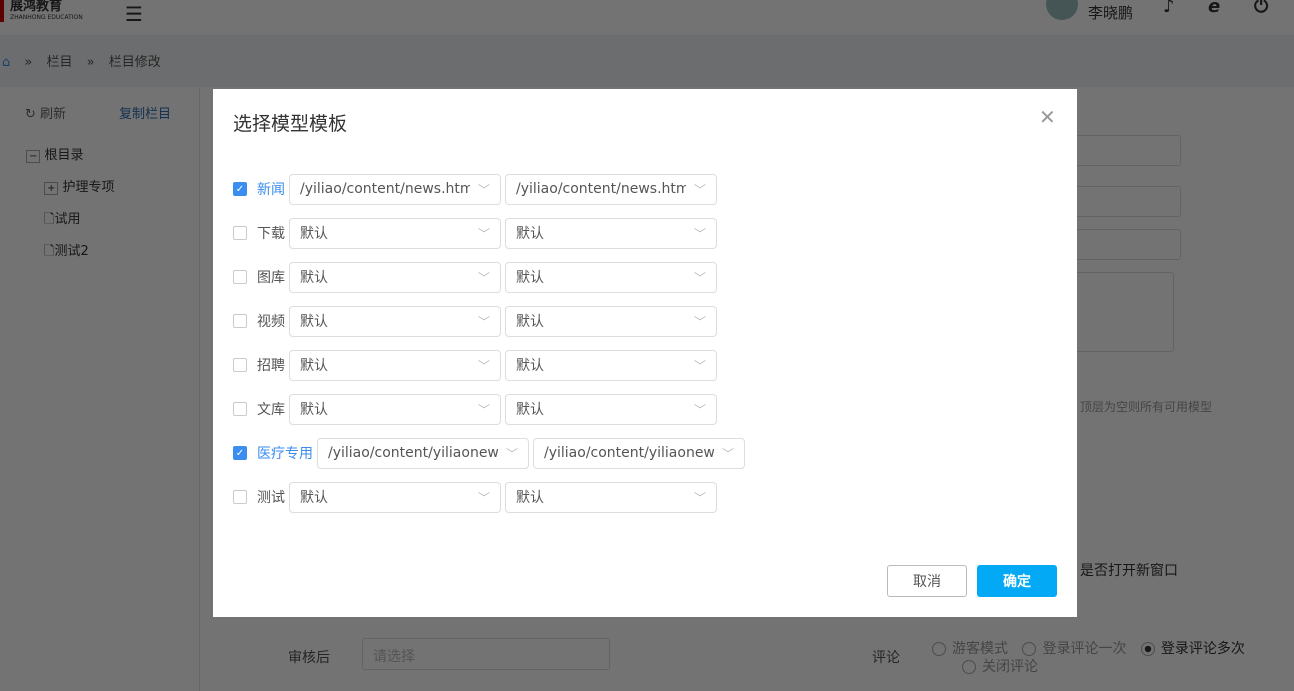 This screenshot has width=1294, height=691. What do you see at coordinates (1062, 10) in the screenshot?
I see `avatar` at bounding box center [1062, 10].